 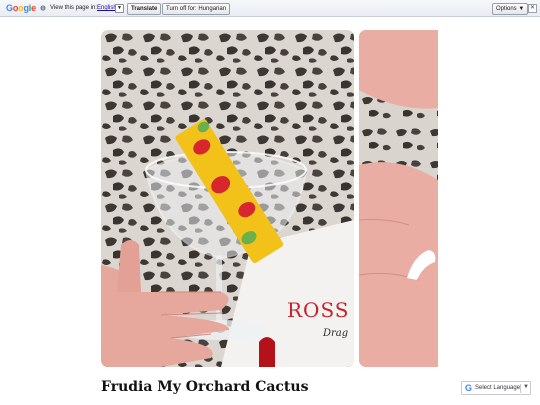 What do you see at coordinates (196, 9) in the screenshot?
I see `turn-off-button: Turn off for: Hungarian` at bounding box center [196, 9].